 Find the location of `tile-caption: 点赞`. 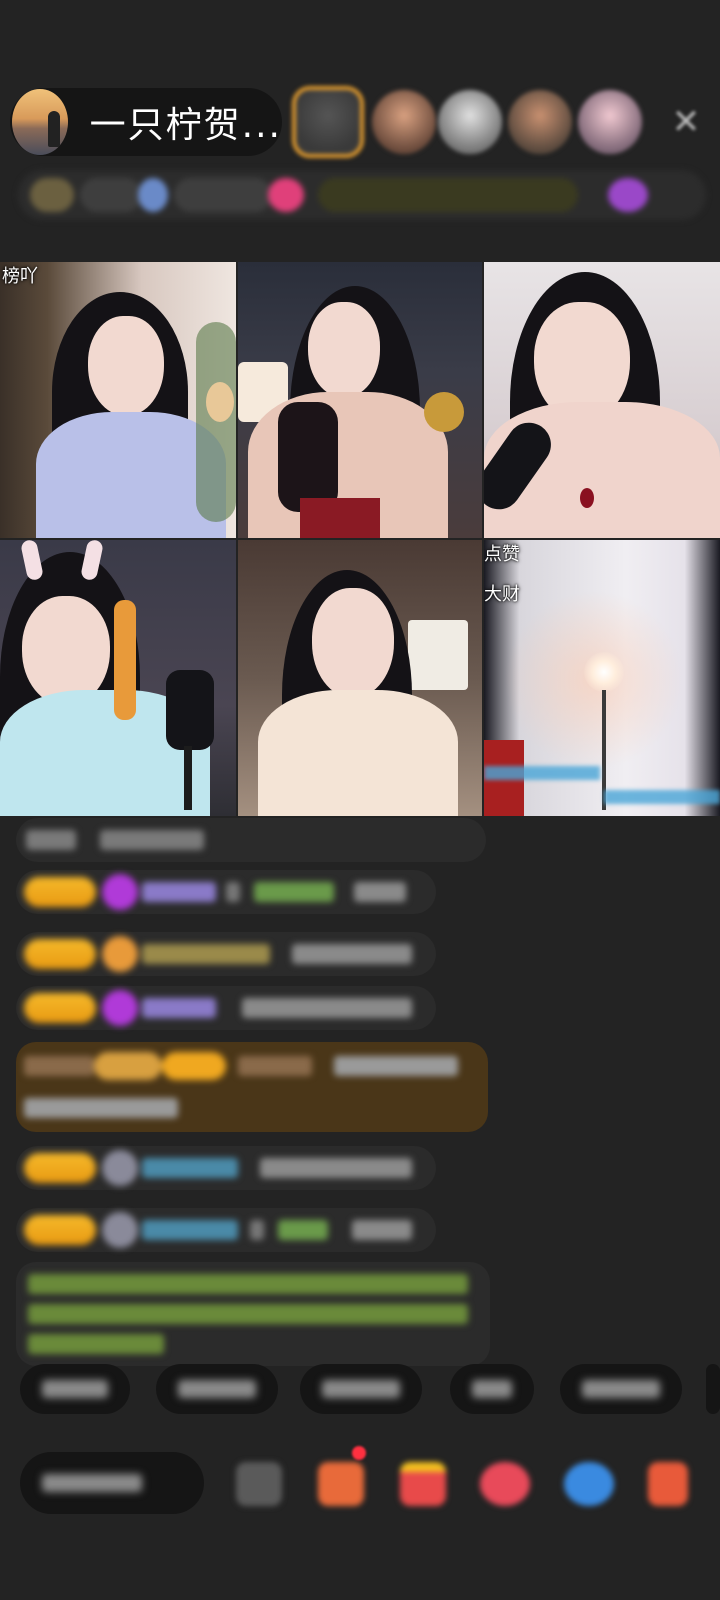

tile-caption: 点赞 is located at coordinates (502, 554).